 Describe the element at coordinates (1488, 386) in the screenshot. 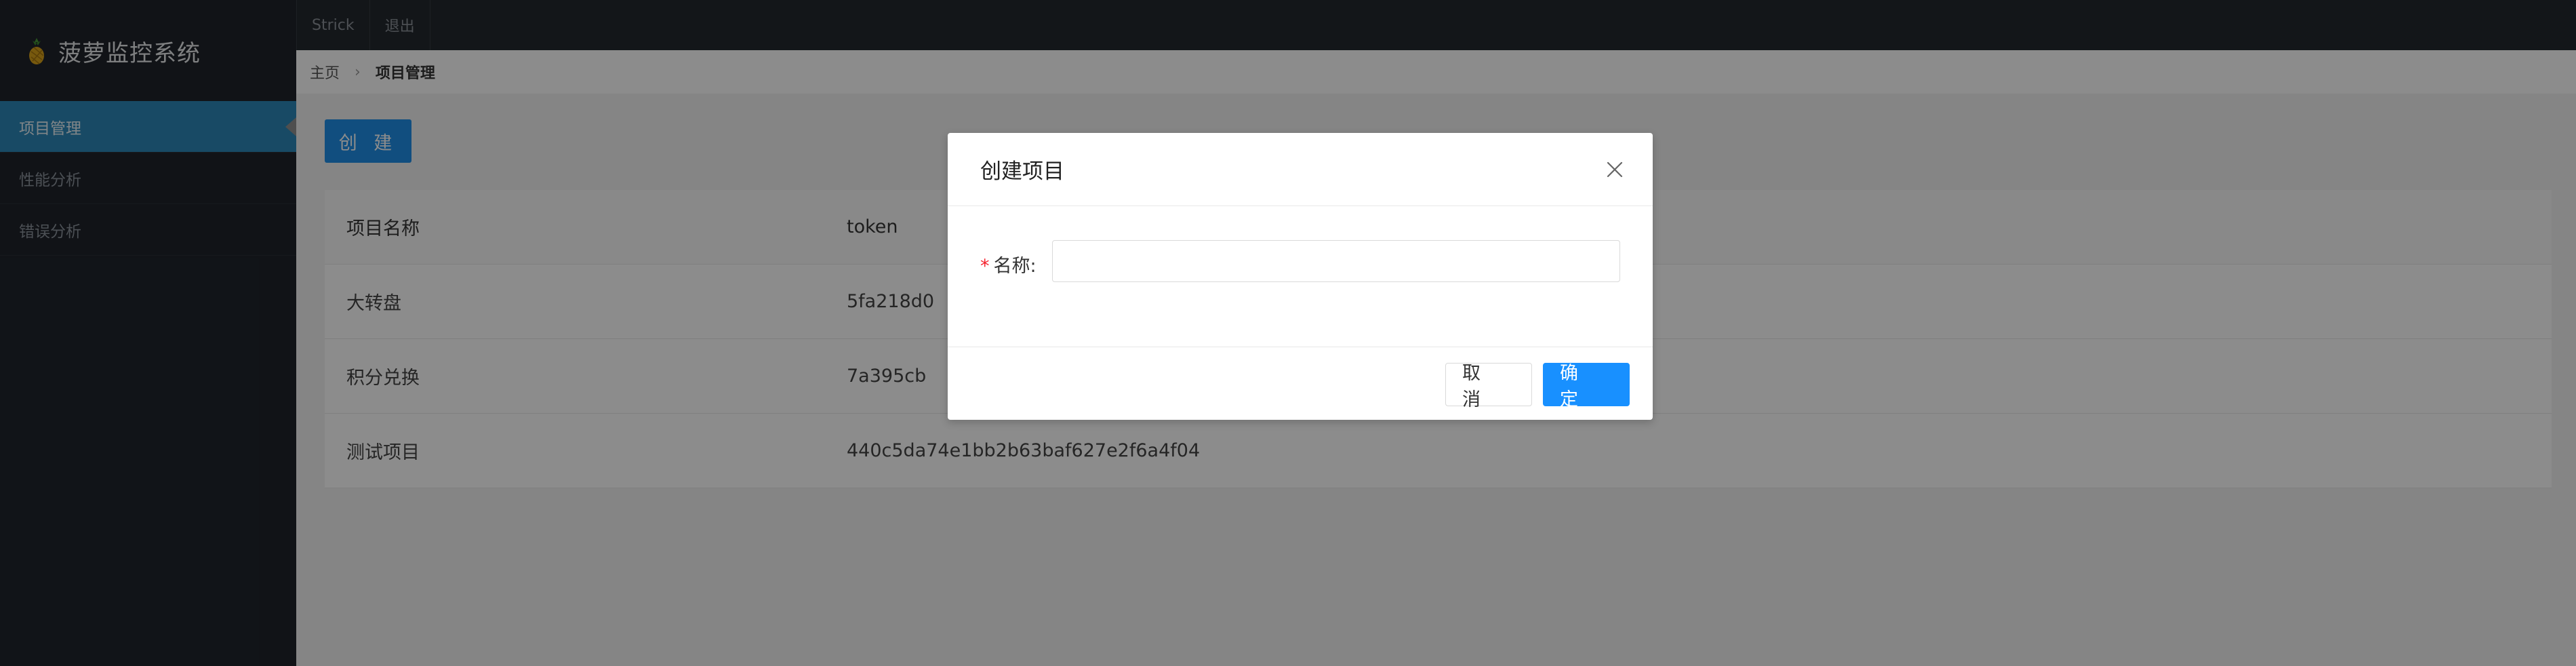

I see `cancel-button: 取 消` at that location.